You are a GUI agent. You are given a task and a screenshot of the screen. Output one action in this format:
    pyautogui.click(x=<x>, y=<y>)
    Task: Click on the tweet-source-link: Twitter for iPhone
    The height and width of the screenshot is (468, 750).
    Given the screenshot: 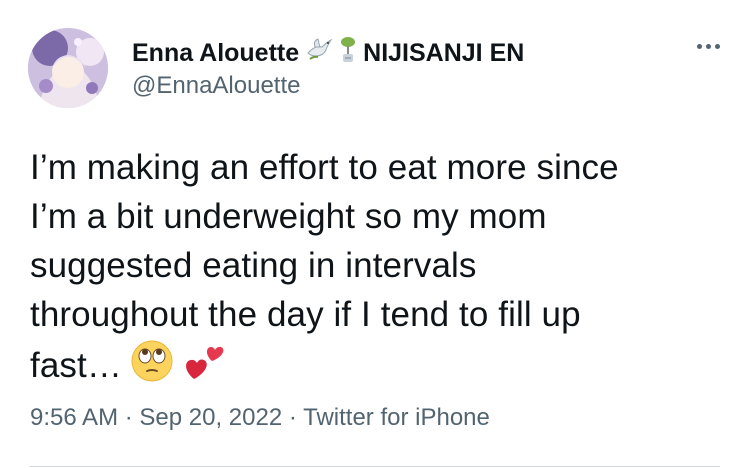 What is the action you would take?
    pyautogui.click(x=396, y=417)
    